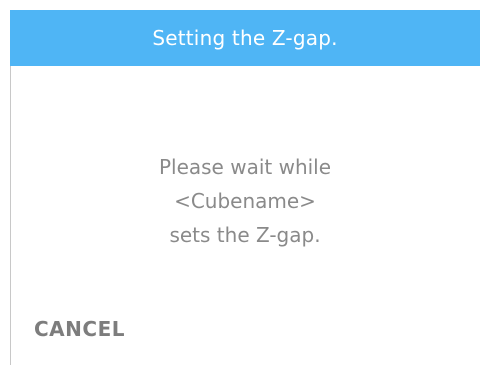 This screenshot has height=365, width=480. Describe the element at coordinates (79, 329) in the screenshot. I see `cancel-button: CANCEL` at that location.